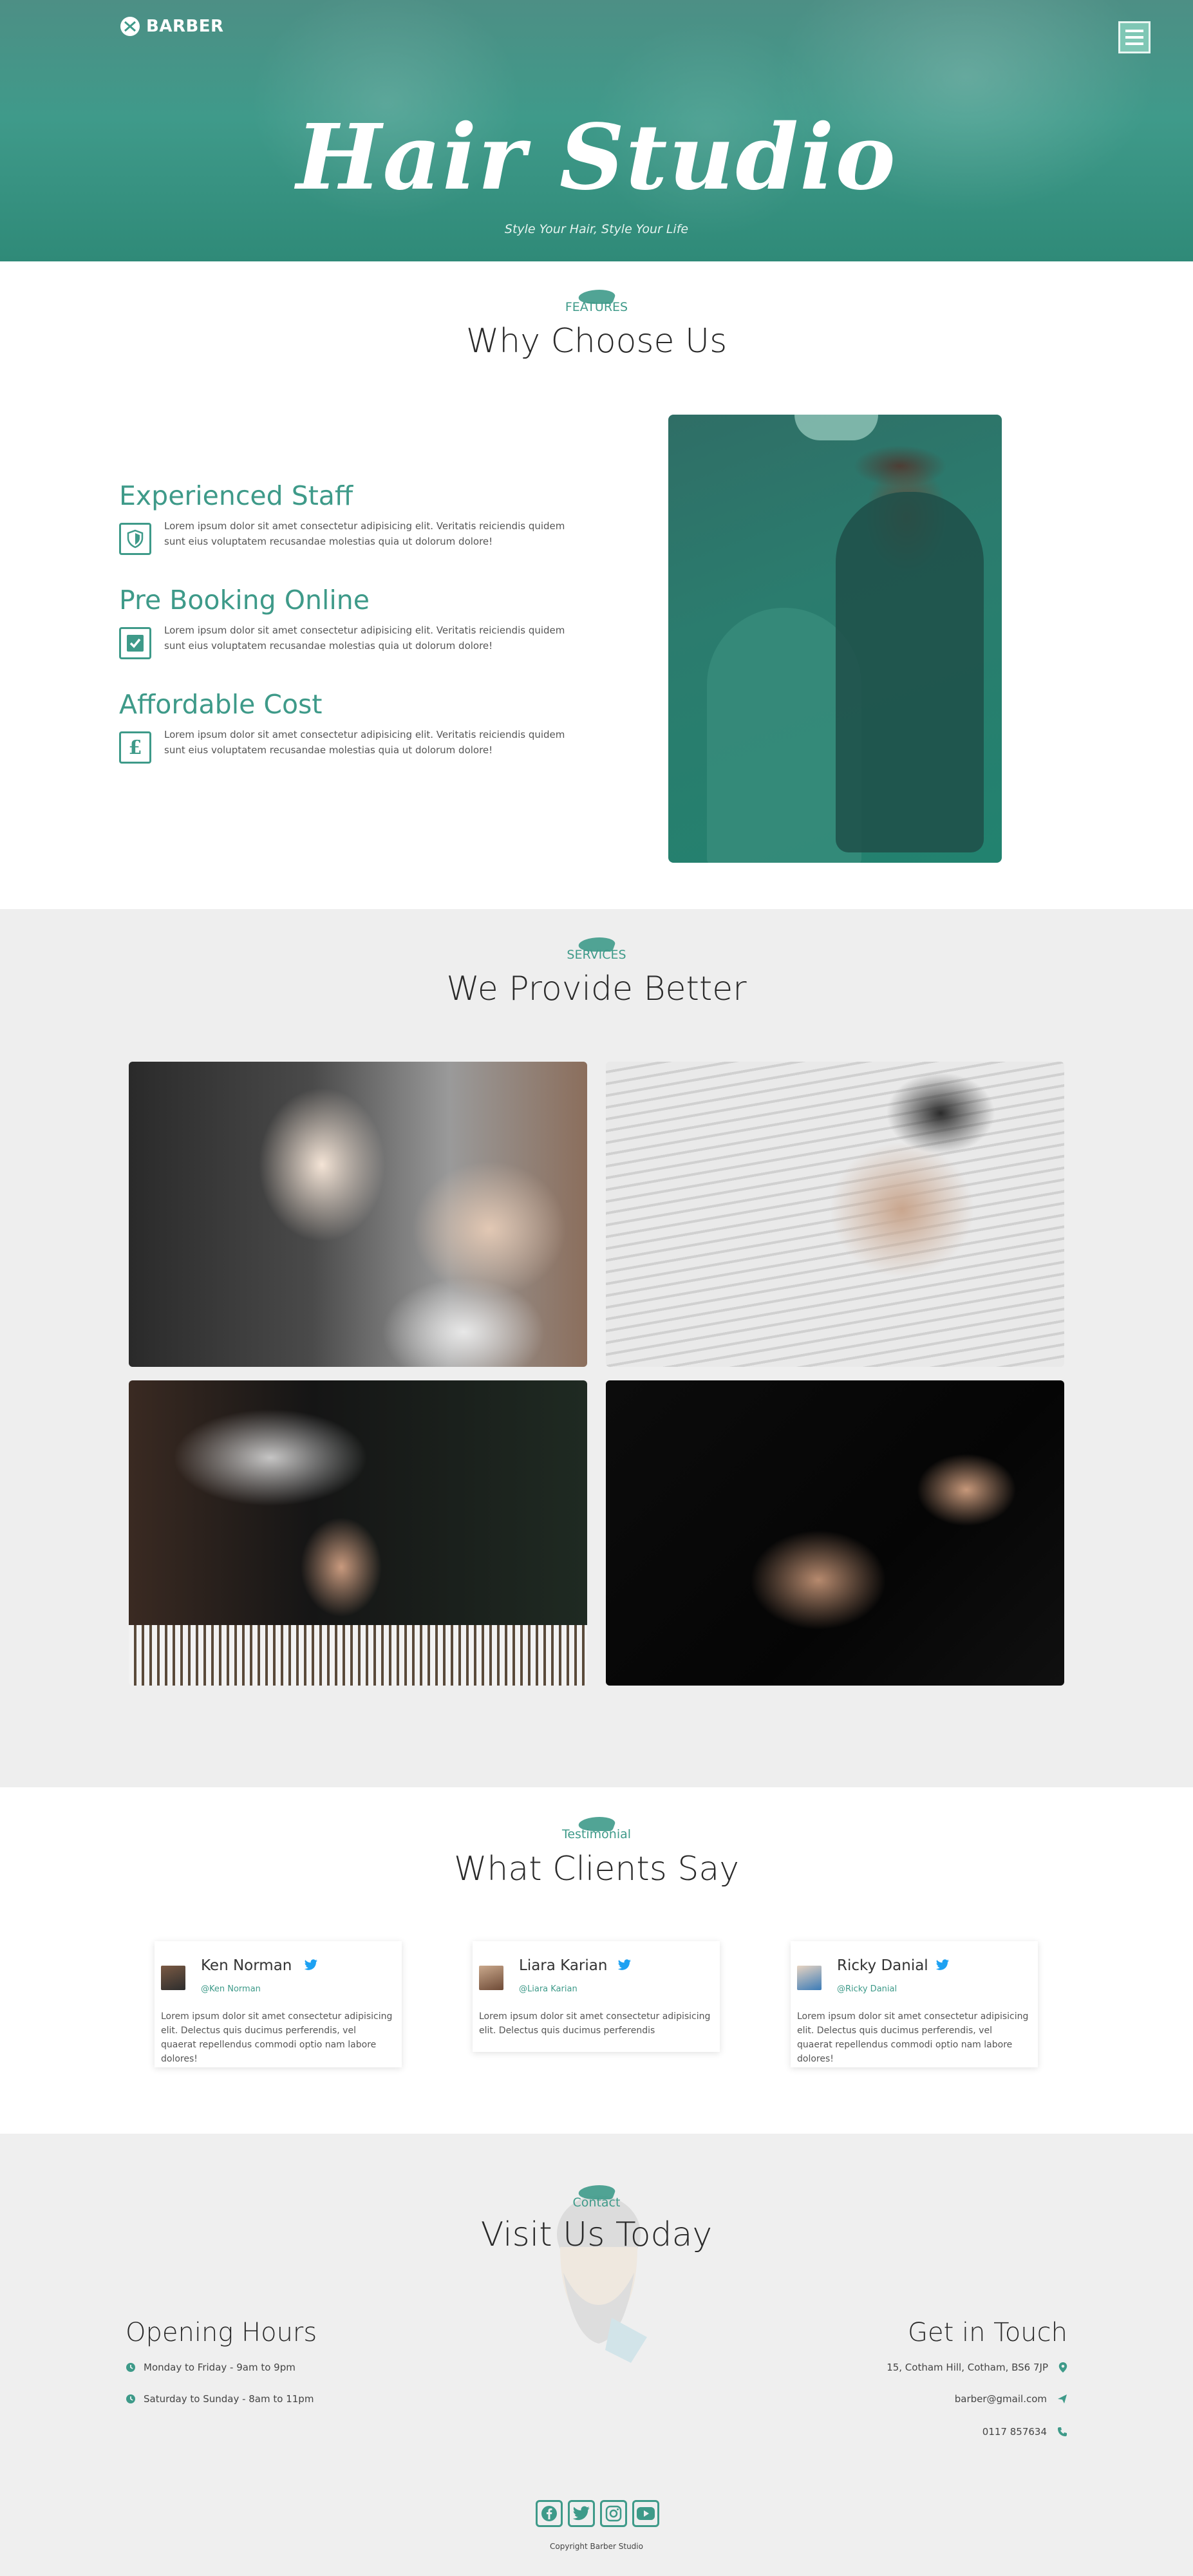 The width and height of the screenshot is (1193, 2576). What do you see at coordinates (987, 2332) in the screenshot?
I see `get-in-touch-title: Get in Touch` at bounding box center [987, 2332].